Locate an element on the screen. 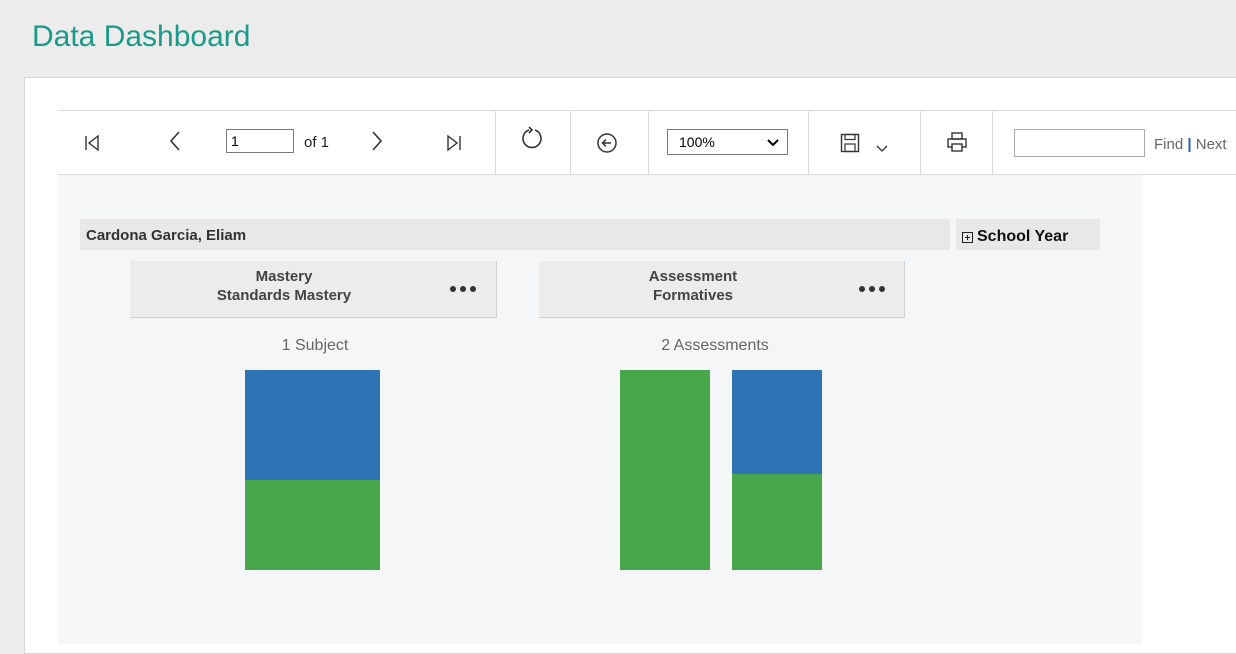 The image size is (1236, 654). card-title-line2: Standards Mastery is located at coordinates (284, 295).